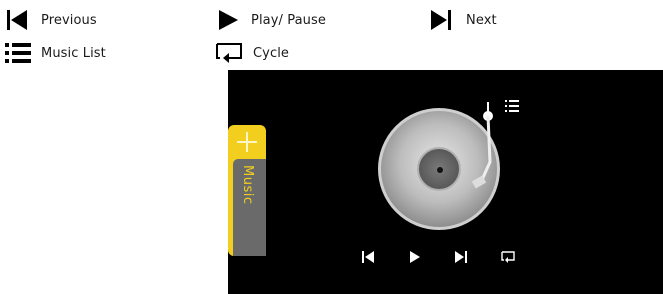 This screenshot has width=663, height=294. I want to click on music-tab: Music, so click(247, 190).